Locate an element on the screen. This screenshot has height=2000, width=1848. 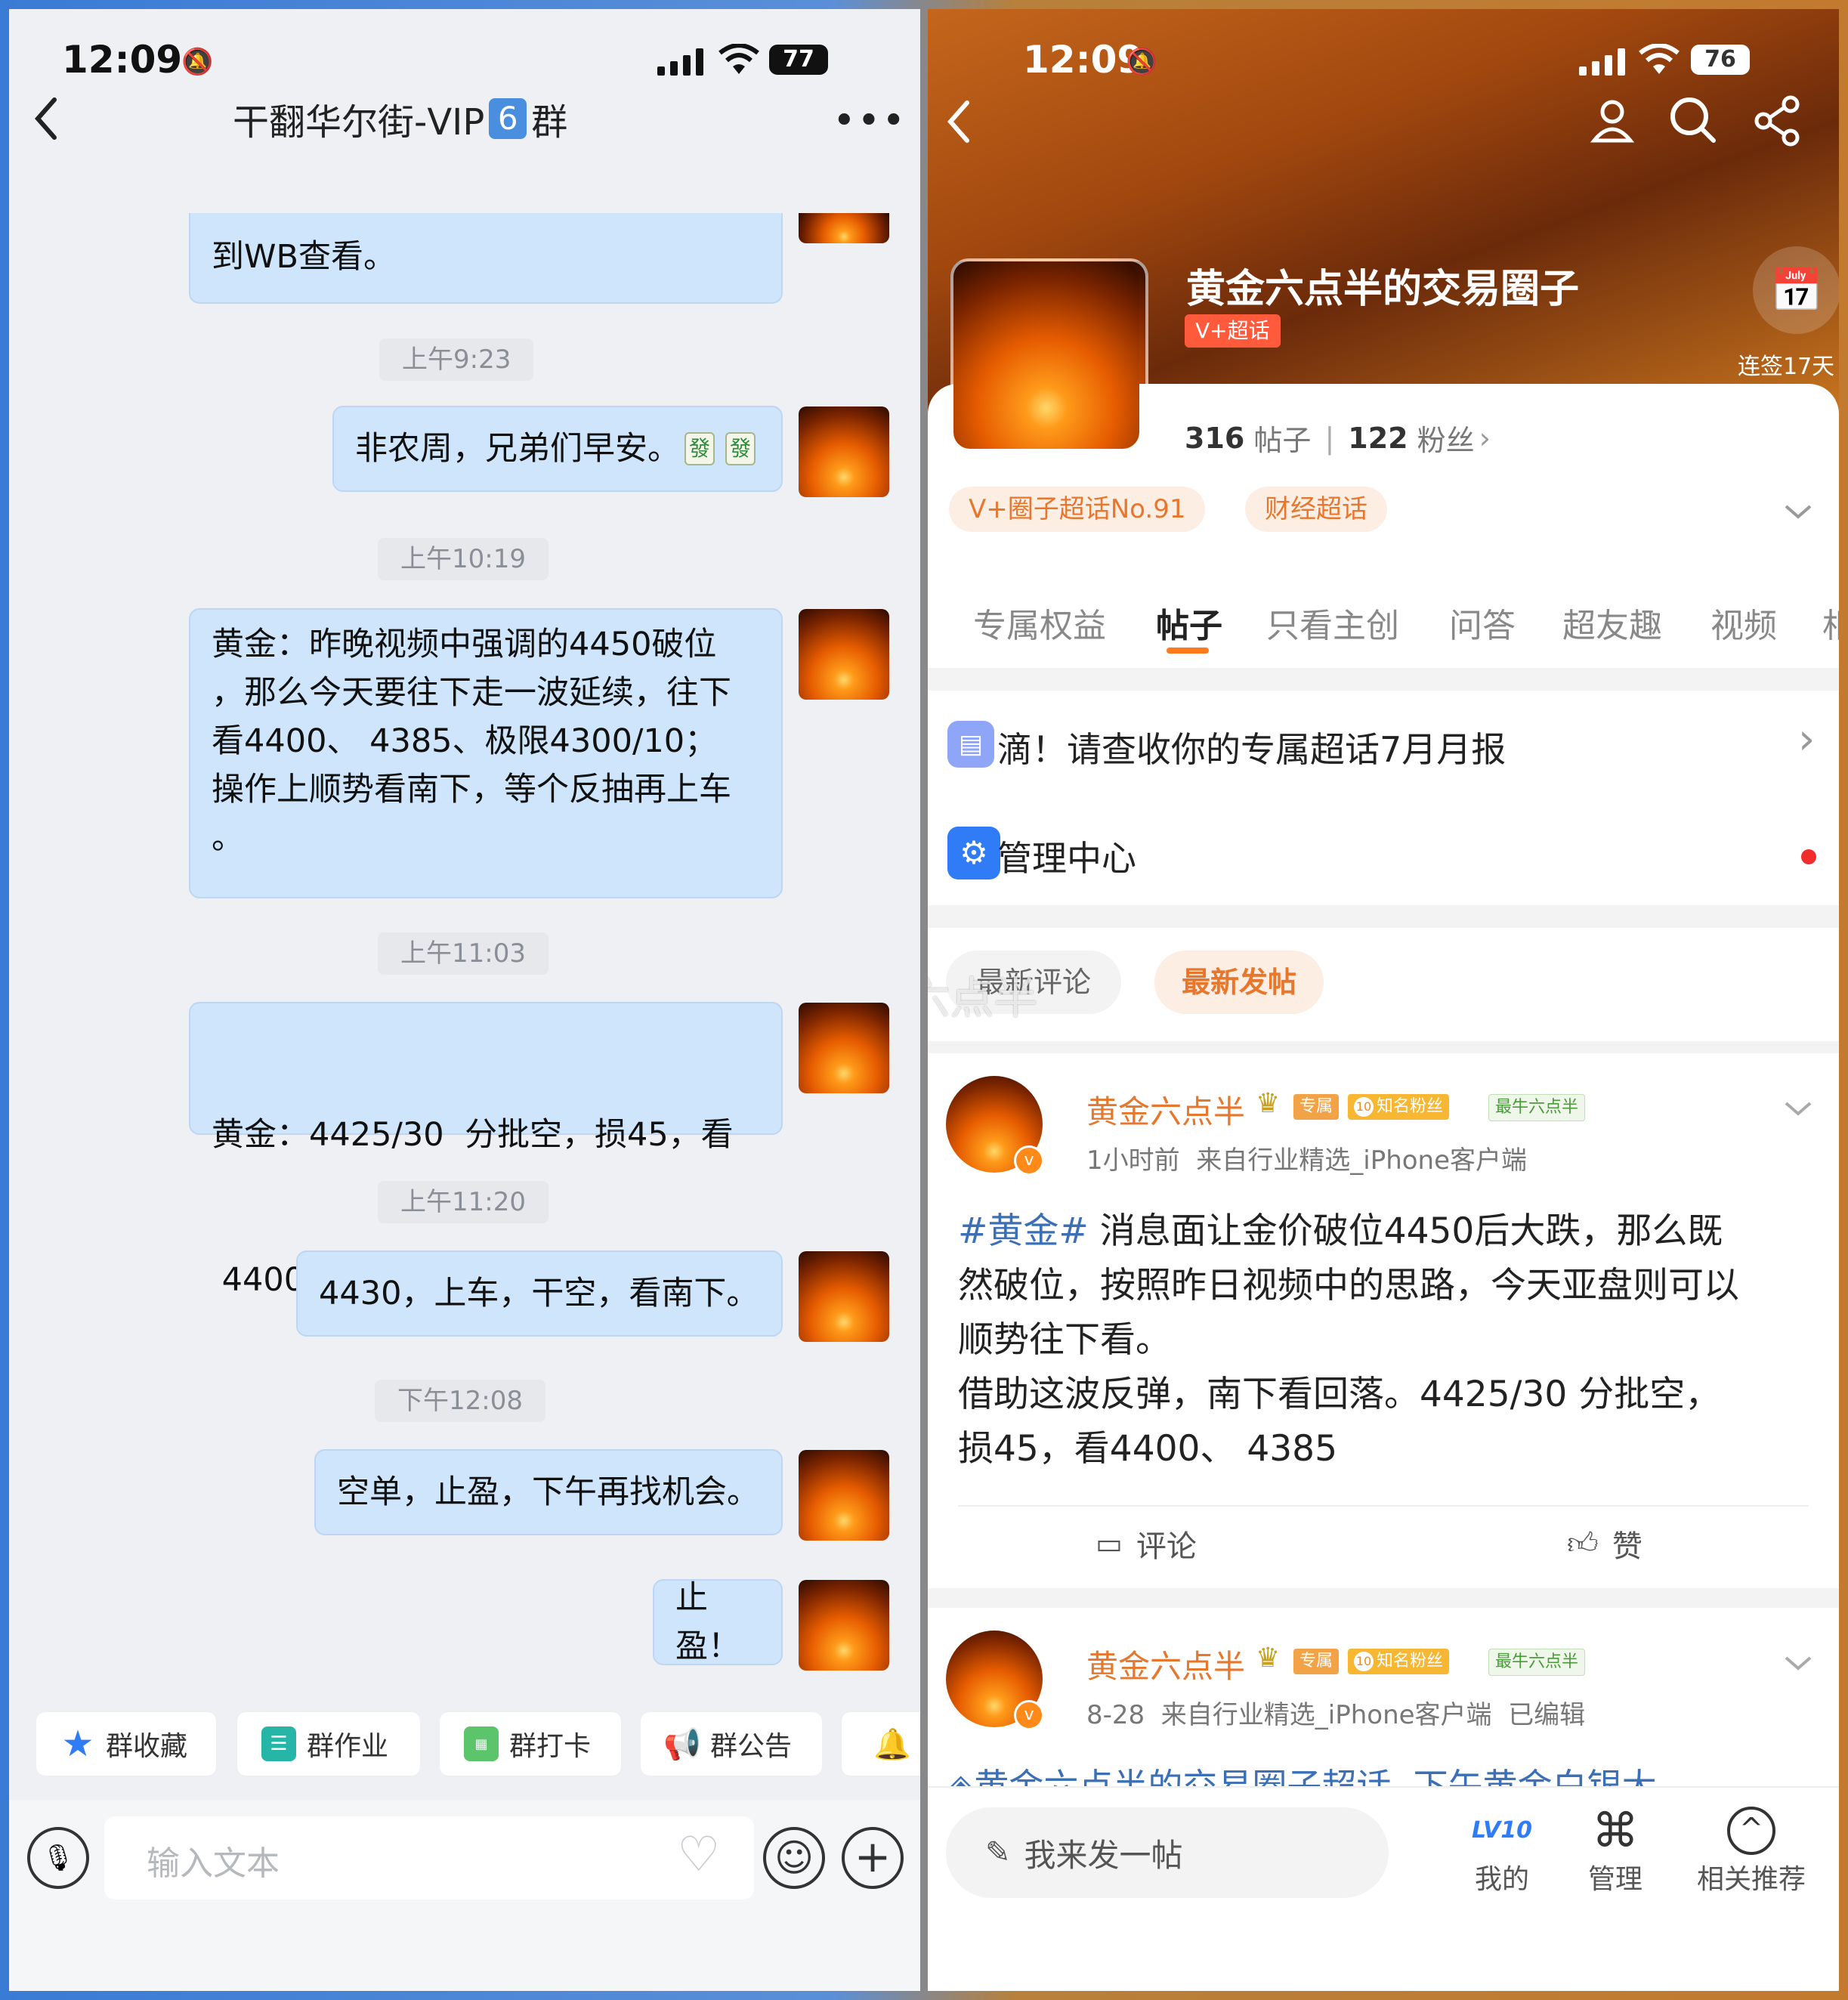
tab-fun: 超友趣 is located at coordinates (1612, 622).